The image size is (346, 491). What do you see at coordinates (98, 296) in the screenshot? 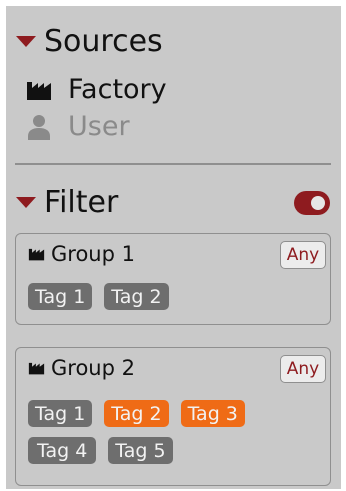
I see `tag-list: Tag 1 Tag 2` at bounding box center [98, 296].